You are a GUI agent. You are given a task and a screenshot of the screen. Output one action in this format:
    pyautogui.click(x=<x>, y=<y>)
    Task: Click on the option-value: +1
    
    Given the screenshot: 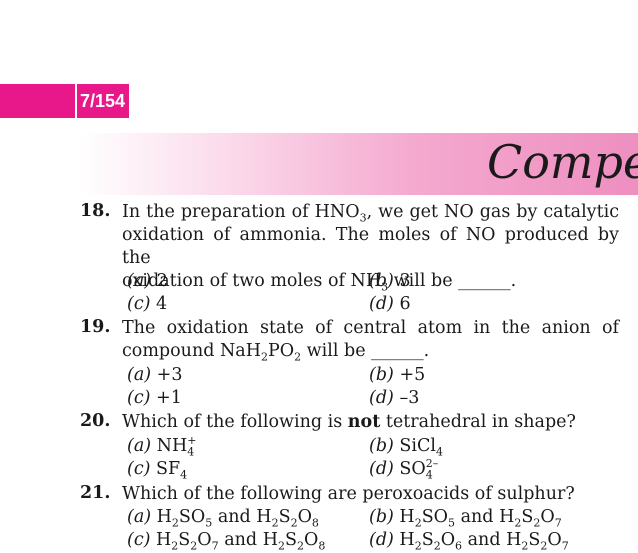 What is the action you would take?
    pyautogui.click(x=169, y=398)
    